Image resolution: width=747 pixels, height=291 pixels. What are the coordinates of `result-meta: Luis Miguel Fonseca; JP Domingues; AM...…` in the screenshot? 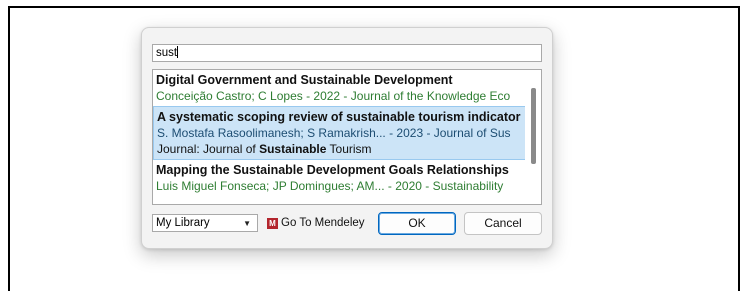 It's located at (330, 186).